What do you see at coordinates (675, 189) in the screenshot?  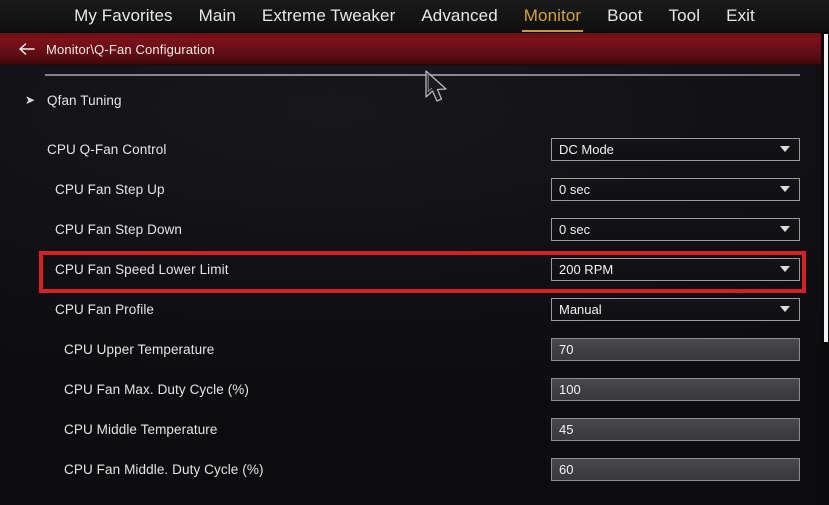 I see `dropdown-cpu-fan-step-up: 0 sec` at bounding box center [675, 189].